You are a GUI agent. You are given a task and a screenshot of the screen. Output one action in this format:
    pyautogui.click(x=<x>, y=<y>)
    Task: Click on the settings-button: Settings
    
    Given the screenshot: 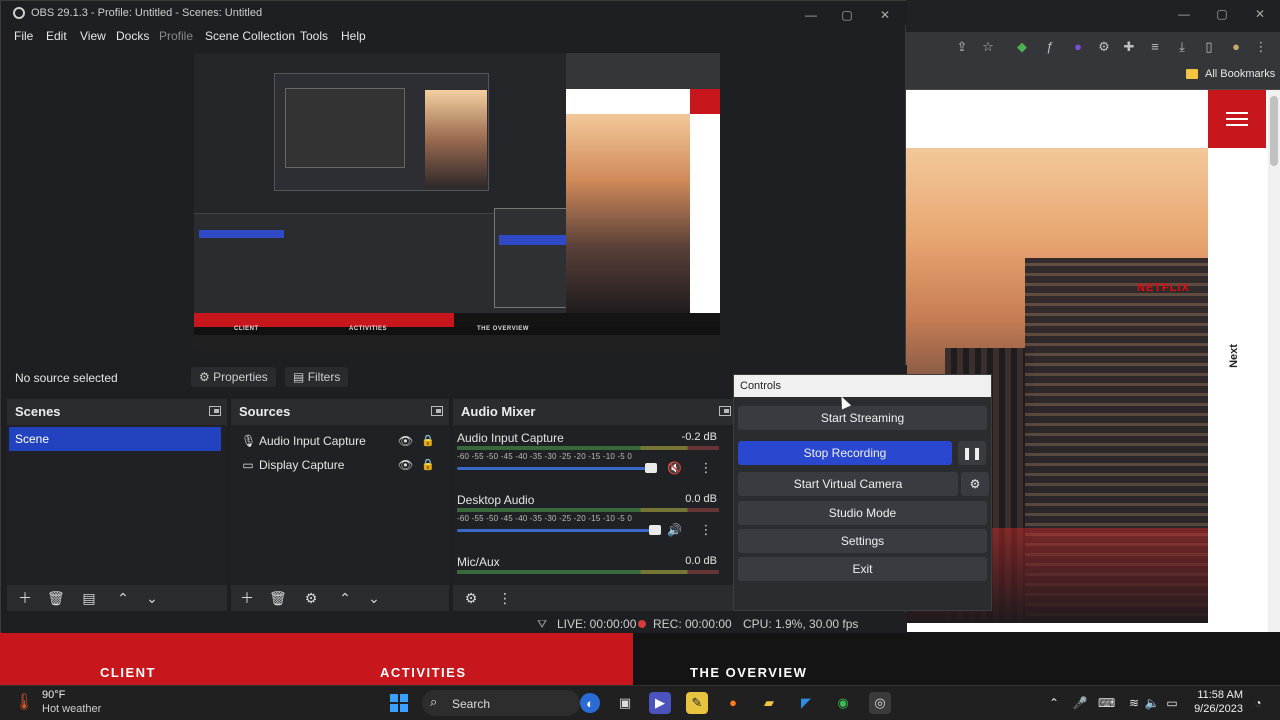 What is the action you would take?
    pyautogui.click(x=862, y=541)
    